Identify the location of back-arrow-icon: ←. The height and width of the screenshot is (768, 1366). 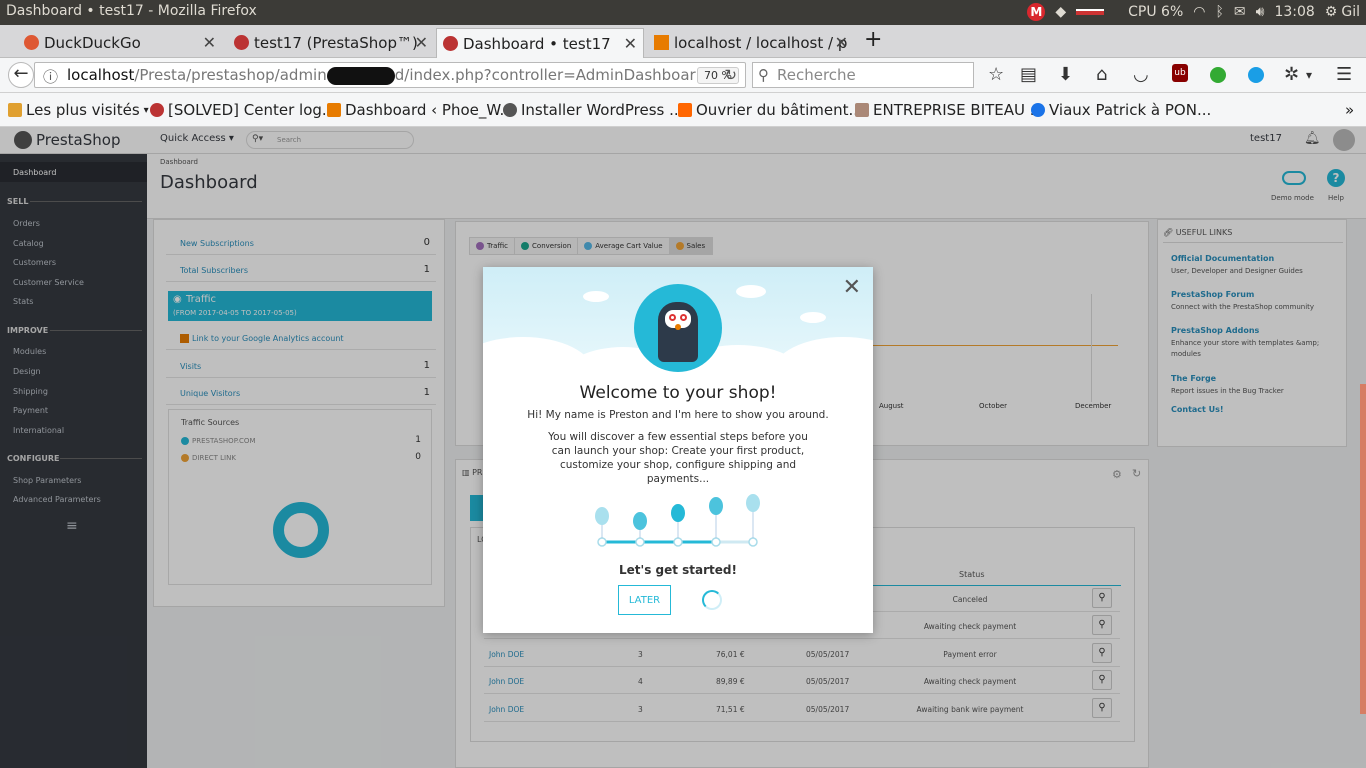
(21, 75).